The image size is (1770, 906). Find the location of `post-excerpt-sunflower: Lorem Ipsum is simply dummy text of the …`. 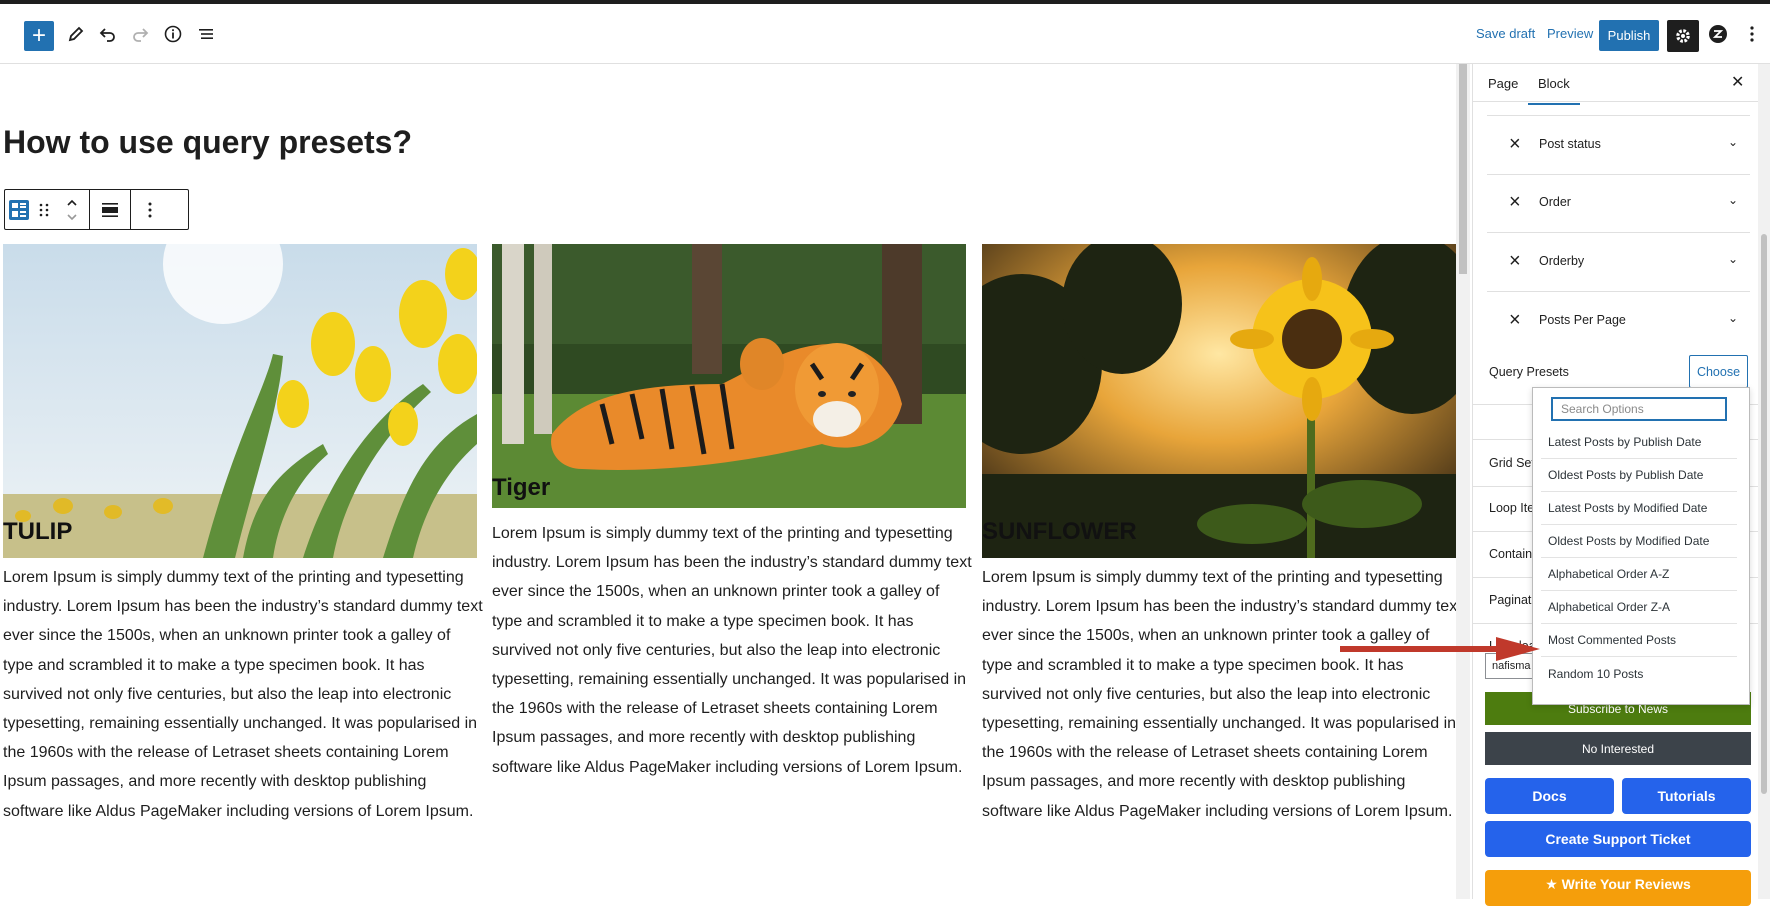

post-excerpt-sunflower: Lorem Ipsum is simply dummy text of the … is located at coordinates (1219, 694).